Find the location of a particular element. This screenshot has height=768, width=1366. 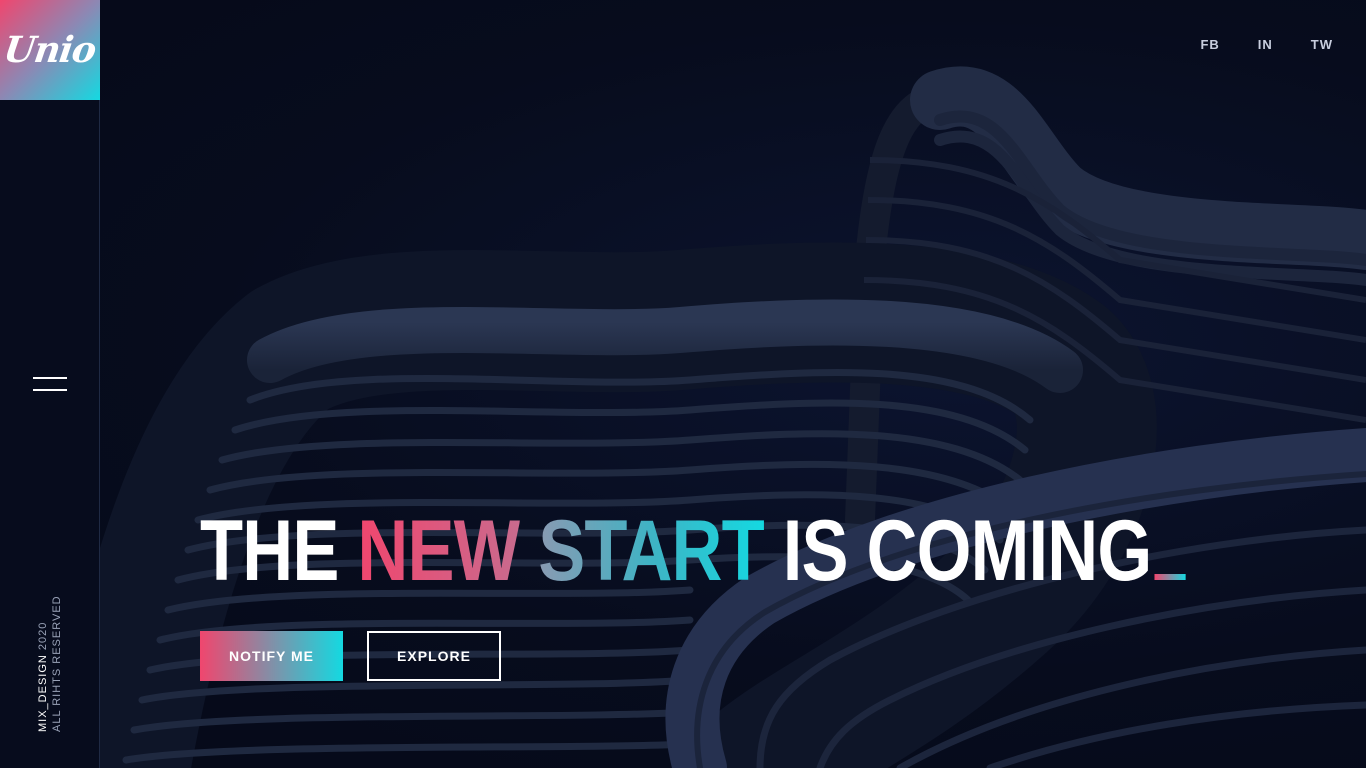

hero-actions: NOTIFY ME EXPLORE is located at coordinates (350, 656).